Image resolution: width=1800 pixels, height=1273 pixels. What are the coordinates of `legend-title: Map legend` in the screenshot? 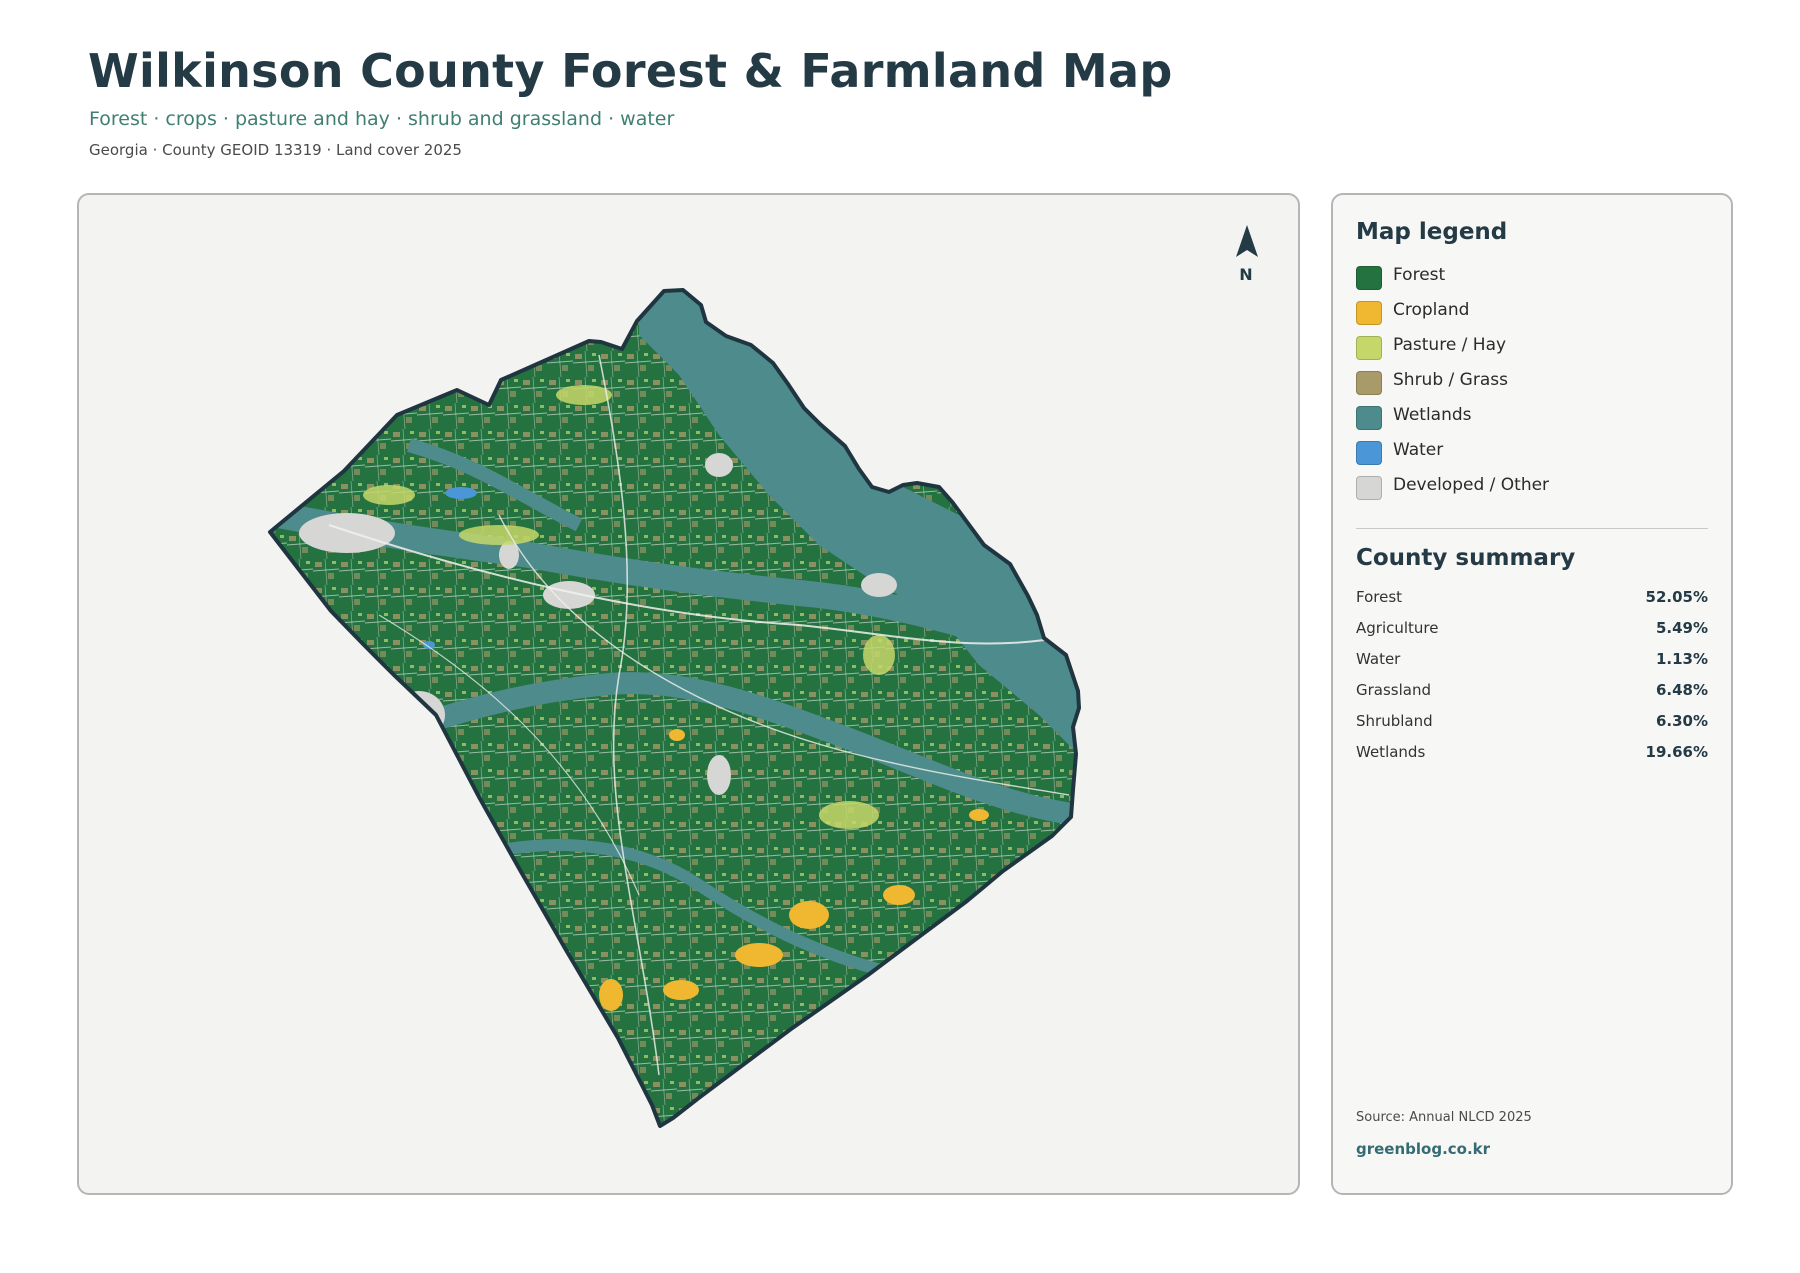 It's located at (1432, 232).